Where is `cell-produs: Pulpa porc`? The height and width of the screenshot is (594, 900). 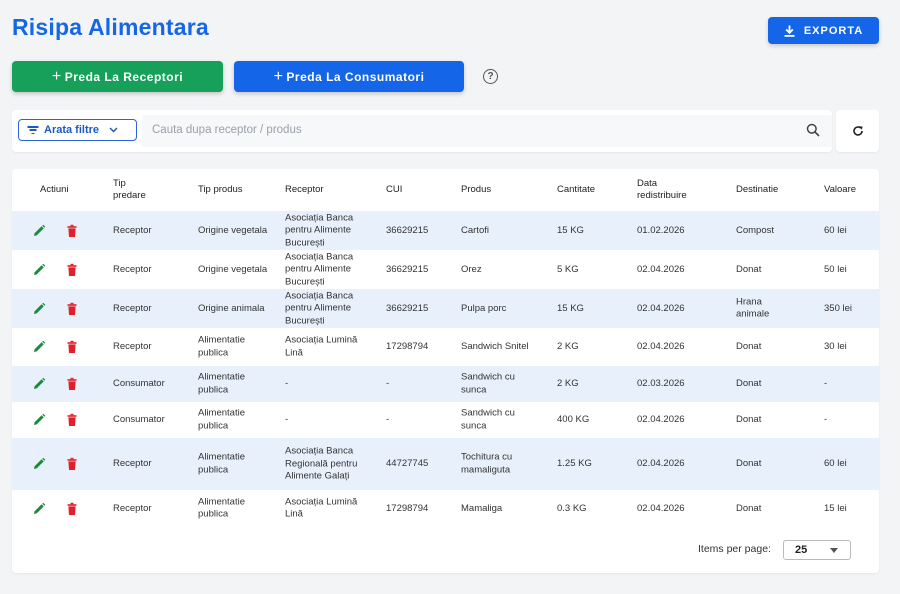 cell-produs: Pulpa porc is located at coordinates (484, 308).